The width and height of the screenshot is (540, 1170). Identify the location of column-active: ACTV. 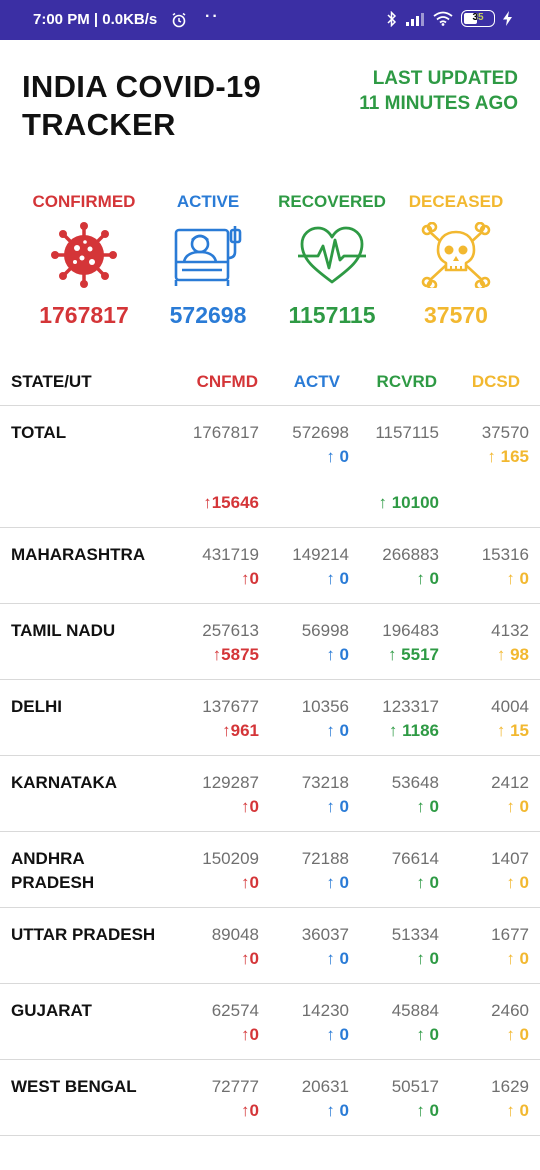
(317, 382).